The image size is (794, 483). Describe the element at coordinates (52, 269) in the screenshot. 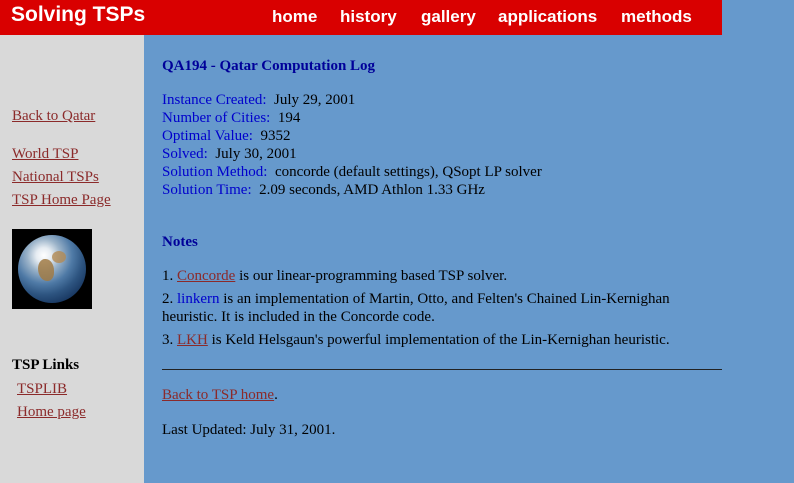

I see `earth-image` at that location.